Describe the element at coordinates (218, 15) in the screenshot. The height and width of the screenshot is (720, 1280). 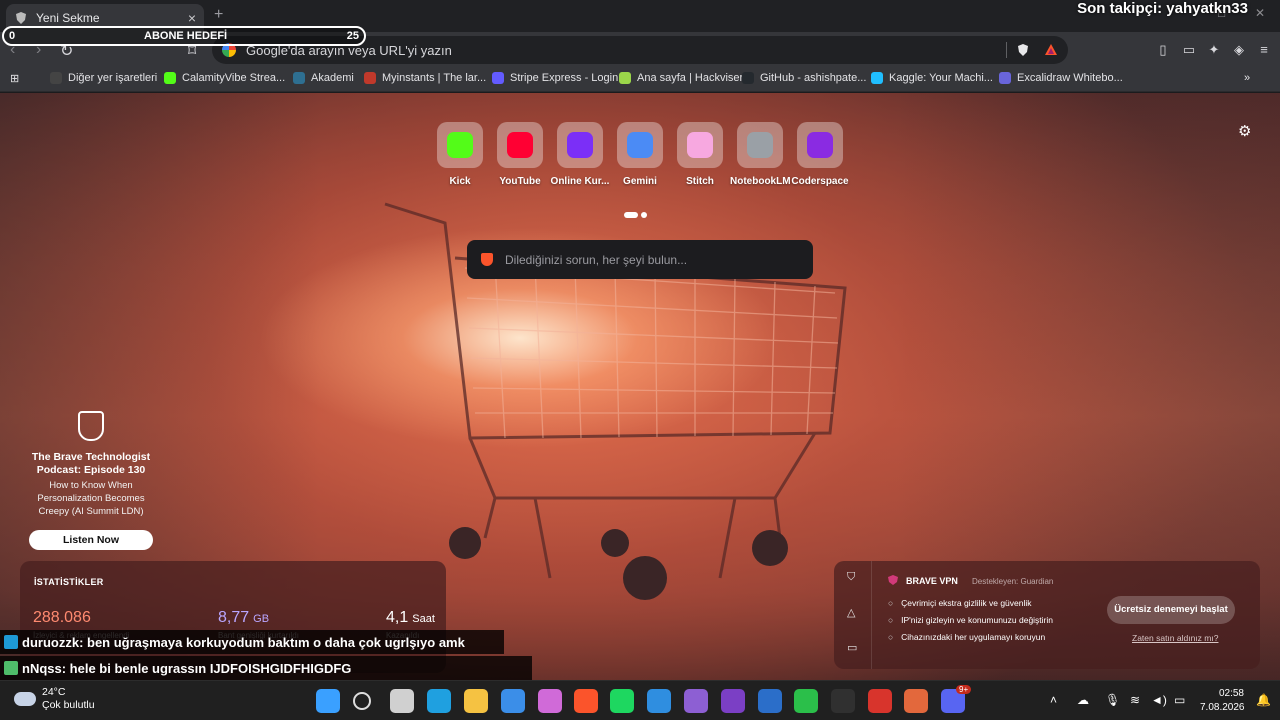
I see `new-tab-button: +` at that location.